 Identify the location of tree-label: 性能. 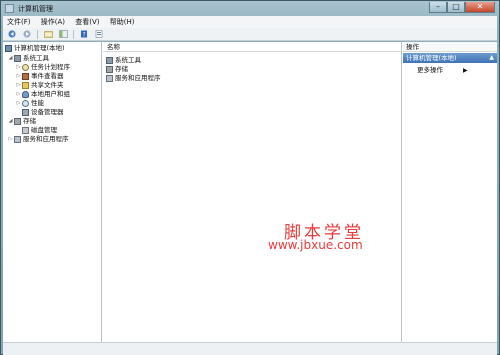
(37, 103).